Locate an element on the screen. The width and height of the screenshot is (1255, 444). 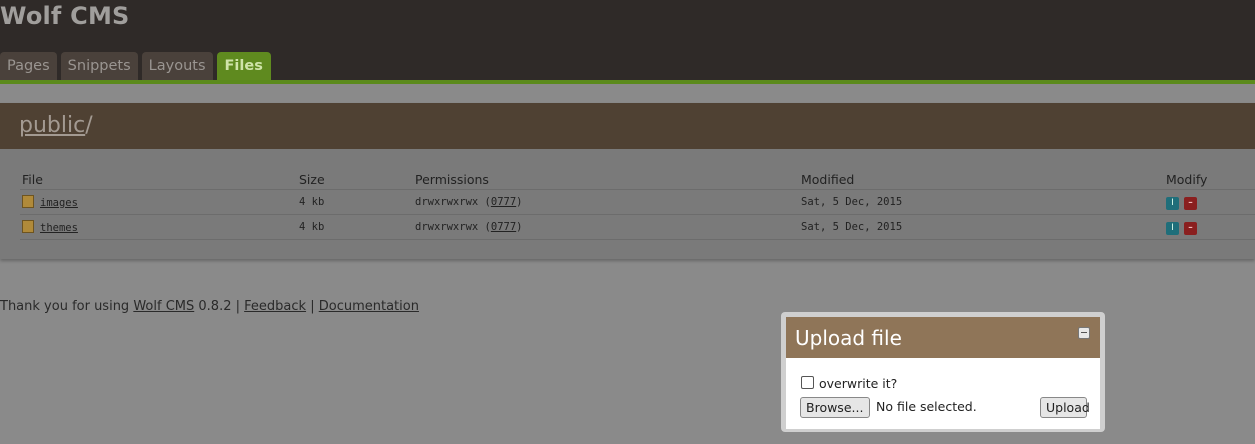
col-file: File is located at coordinates (158, 180).